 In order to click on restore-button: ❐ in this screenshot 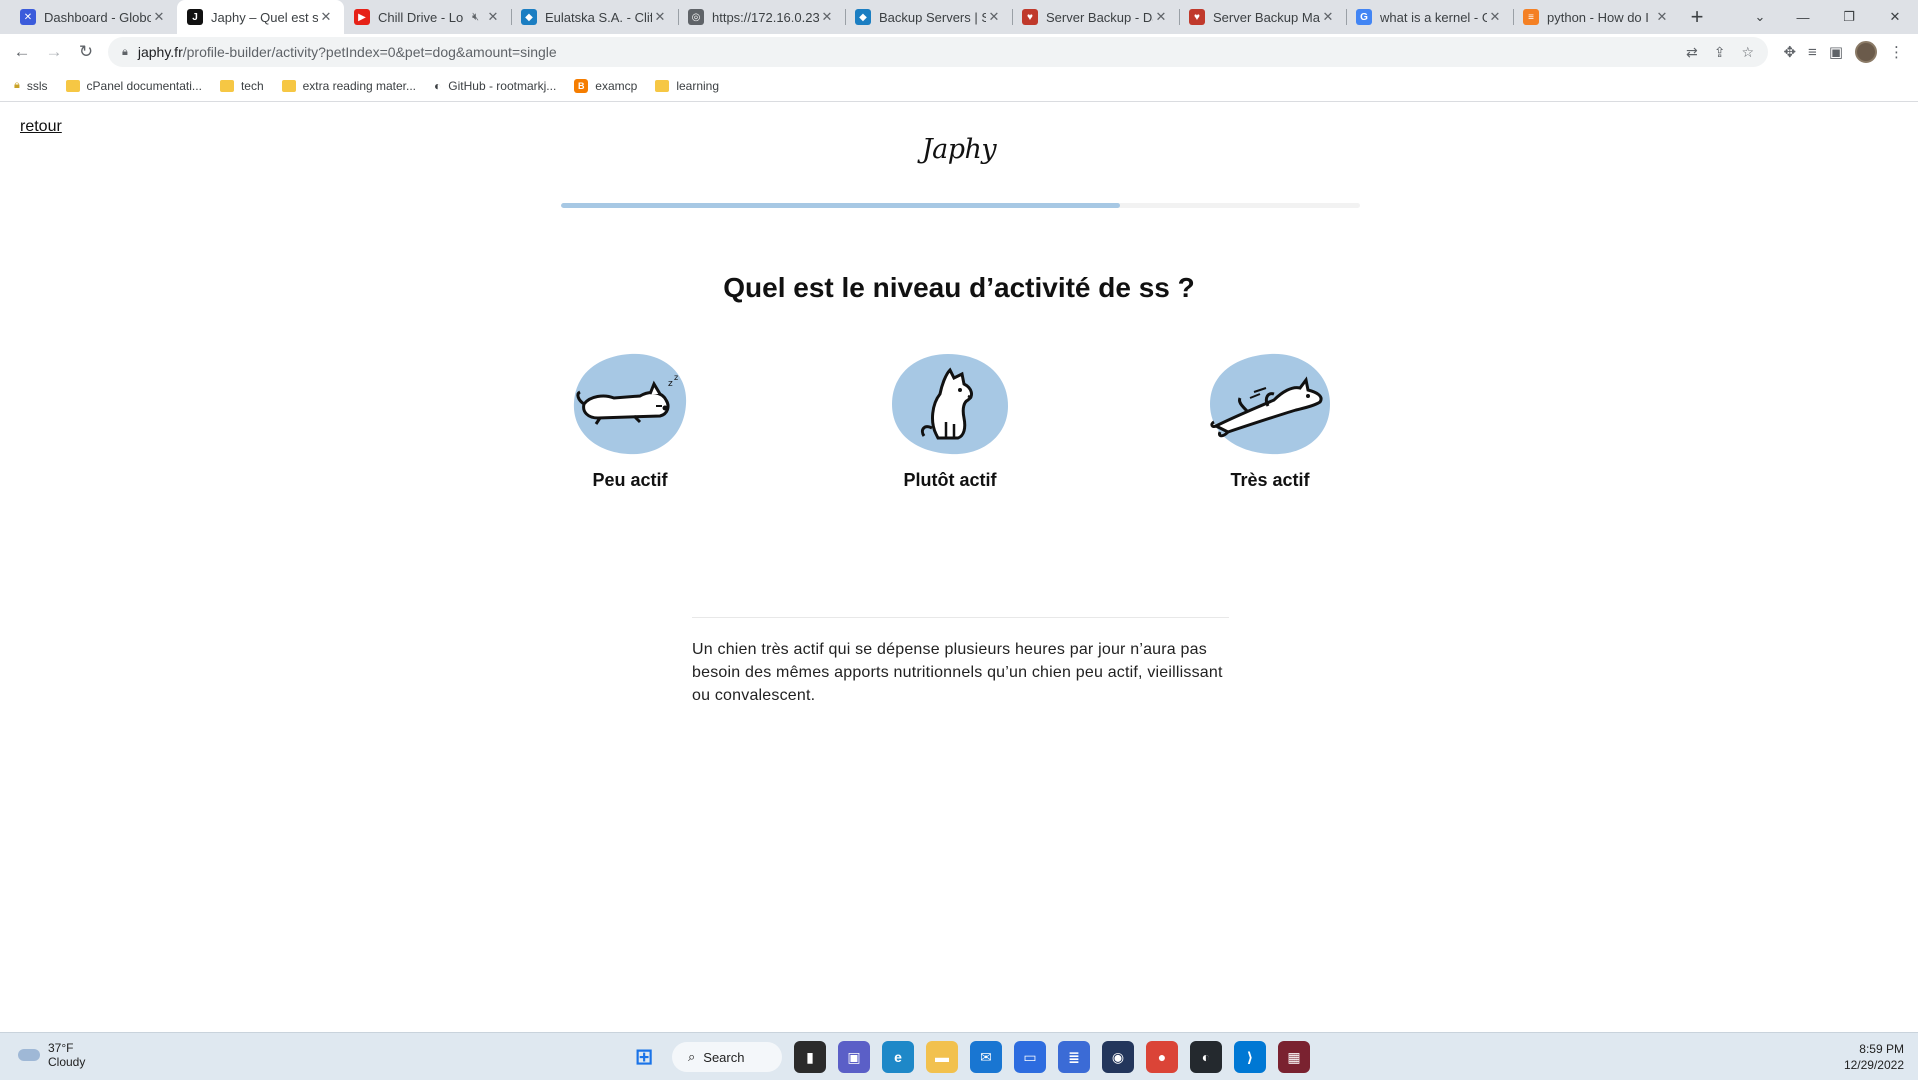, I will do `click(1849, 17)`.